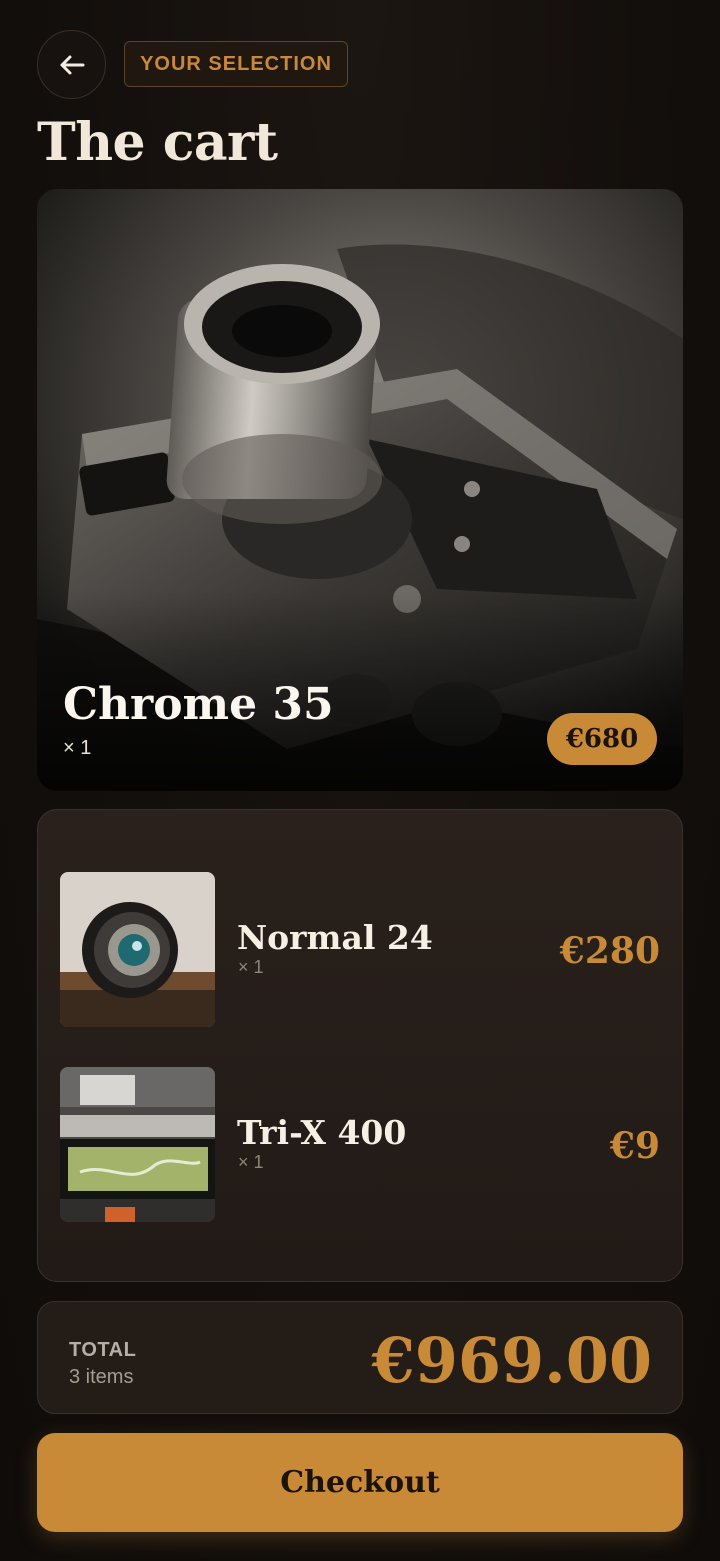 Image resolution: width=720 pixels, height=1561 pixels. Describe the element at coordinates (198, 704) in the screenshot. I see `hero-item-name: Chrome 35` at that location.